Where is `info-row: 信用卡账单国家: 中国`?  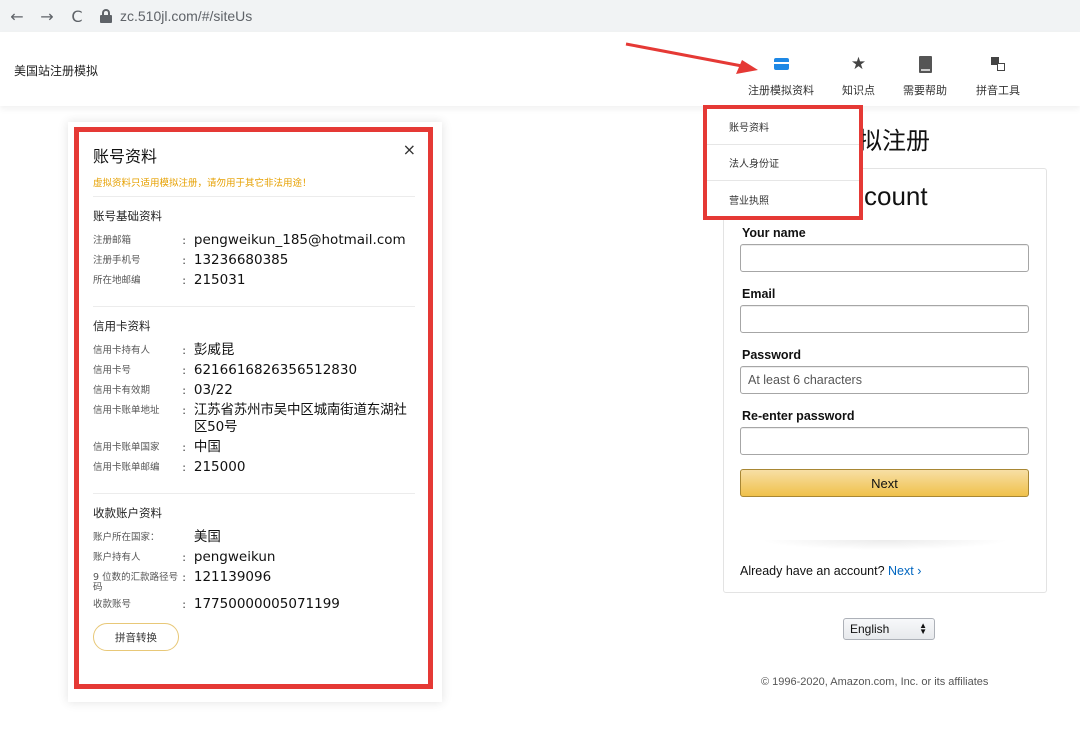 info-row: 信用卡账单国家: 中国 is located at coordinates (254, 447).